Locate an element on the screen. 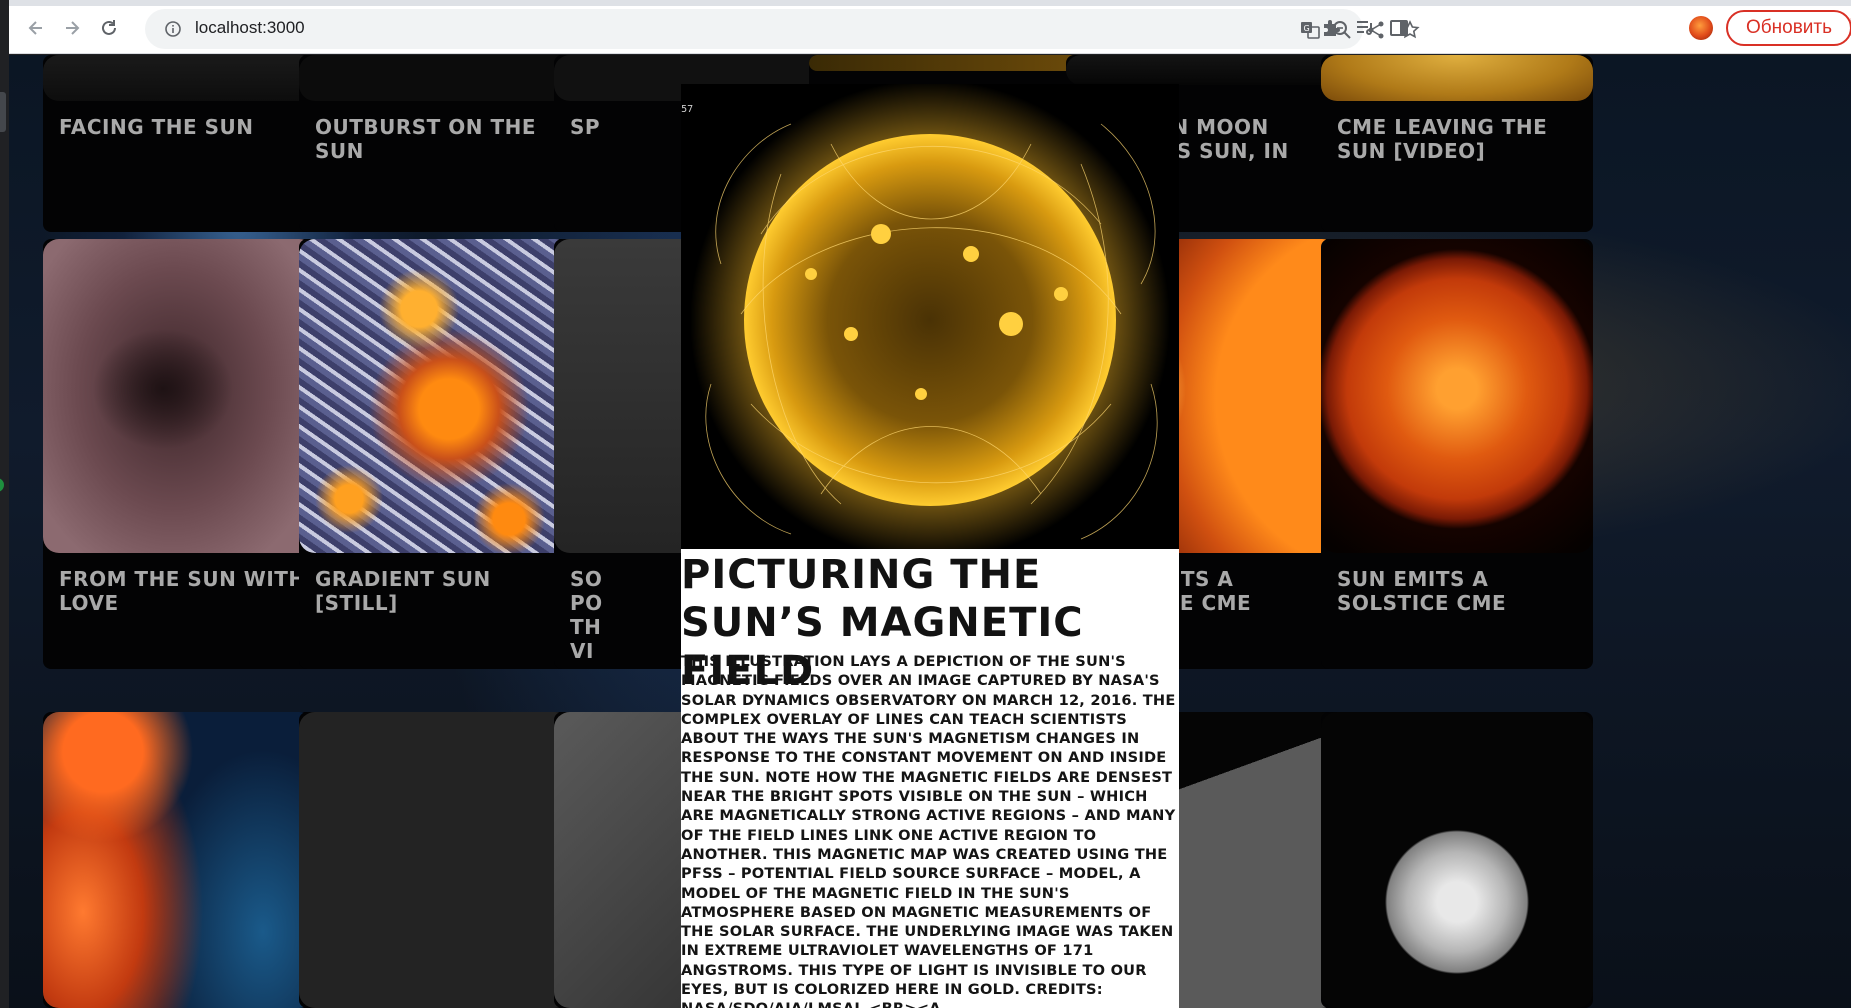 The image size is (1851, 1008). sidebar-indicator is located at coordinates (2, 485).